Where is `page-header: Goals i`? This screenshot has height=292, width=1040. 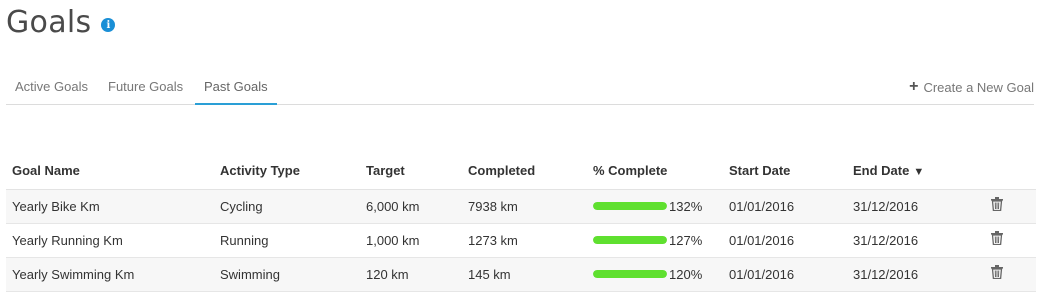
page-header: Goals i is located at coordinates (61, 22).